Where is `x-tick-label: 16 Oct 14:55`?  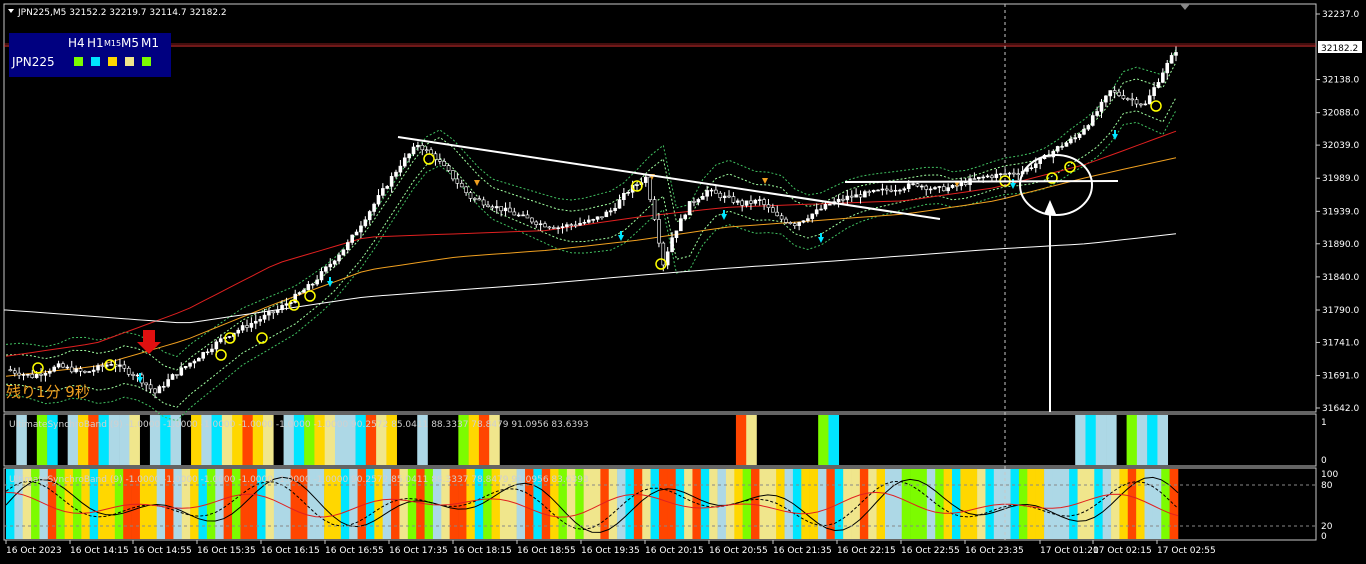
x-tick-label: 16 Oct 14:55 is located at coordinates (162, 551).